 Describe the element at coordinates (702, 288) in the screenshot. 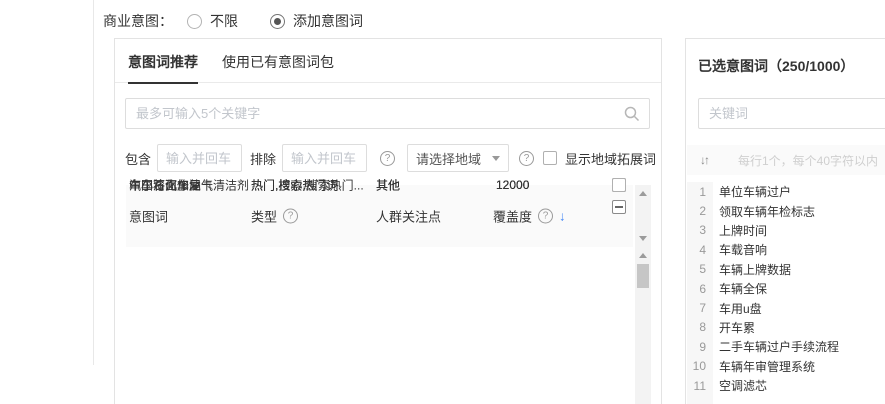

I see `list-item-number: 6` at that location.